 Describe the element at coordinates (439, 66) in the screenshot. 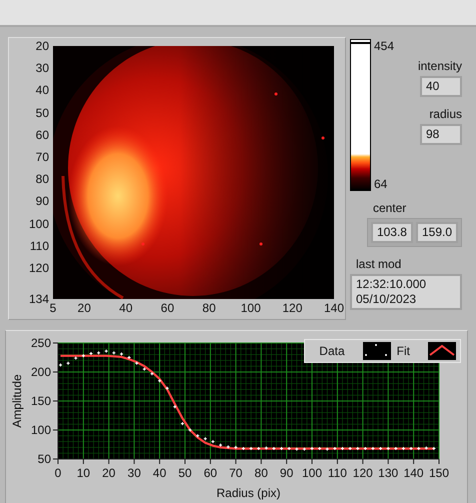

I see `indicator-label: intensity` at that location.